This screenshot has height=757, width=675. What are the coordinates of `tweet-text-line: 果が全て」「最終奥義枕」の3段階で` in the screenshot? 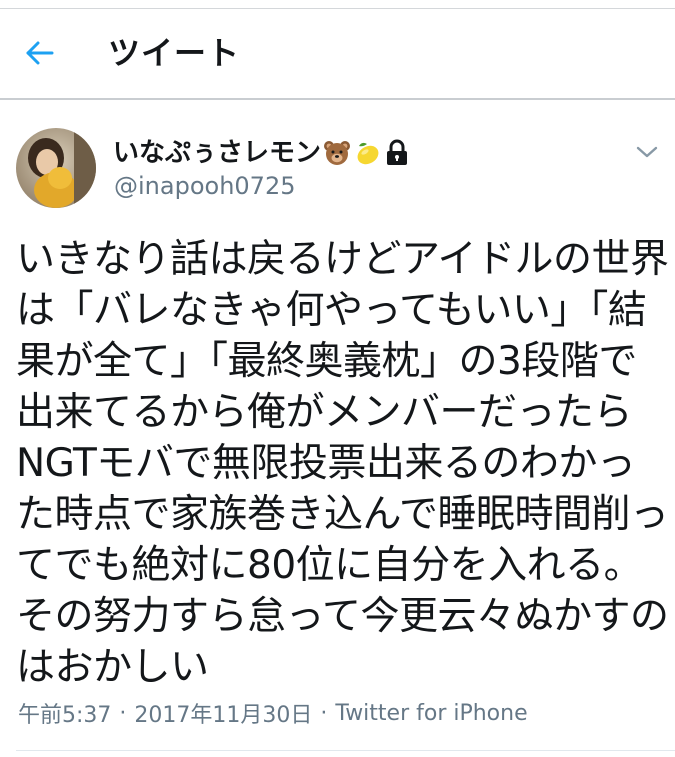 It's located at (326, 361).